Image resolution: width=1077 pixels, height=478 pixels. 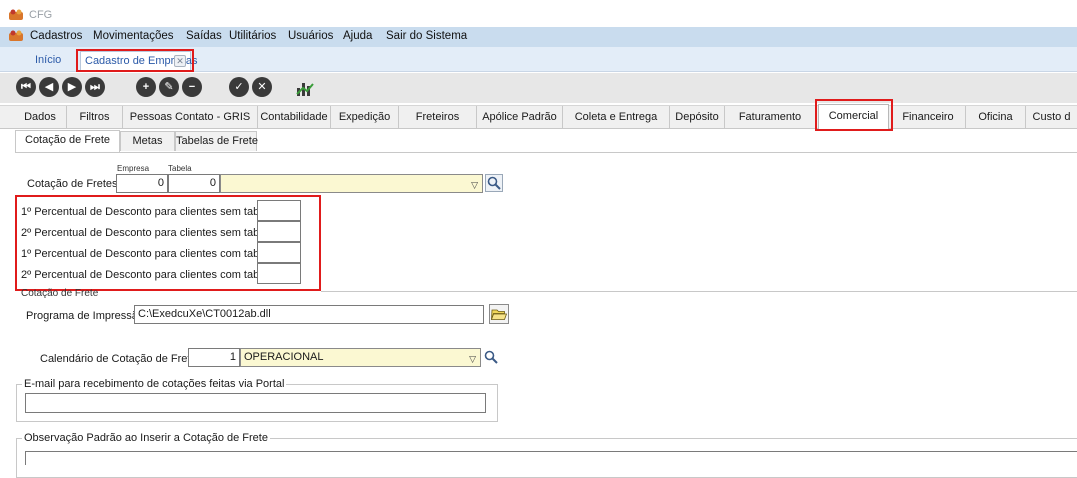 I want to click on tab-expedicao: Expedição, so click(x=365, y=117).